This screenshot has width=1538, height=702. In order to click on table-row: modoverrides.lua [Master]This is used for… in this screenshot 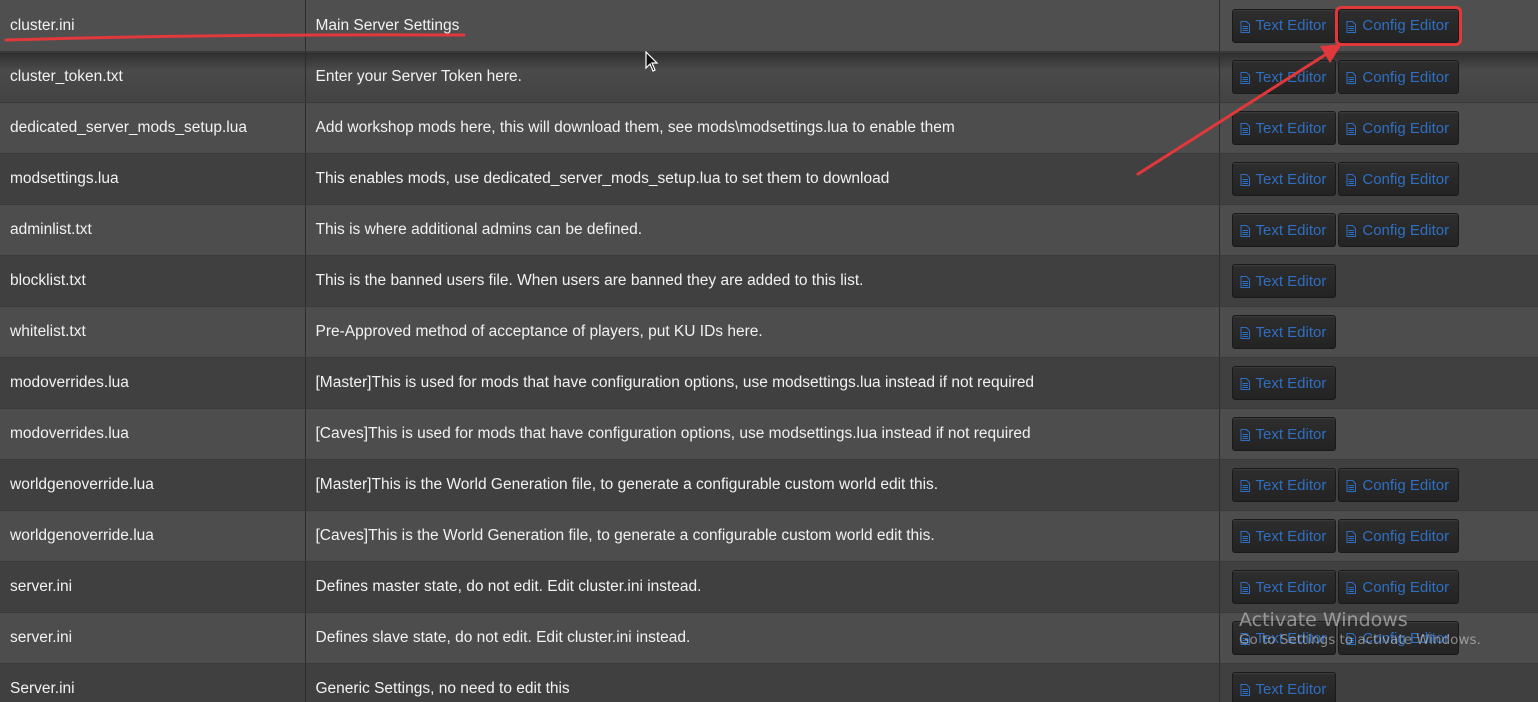, I will do `click(769, 383)`.